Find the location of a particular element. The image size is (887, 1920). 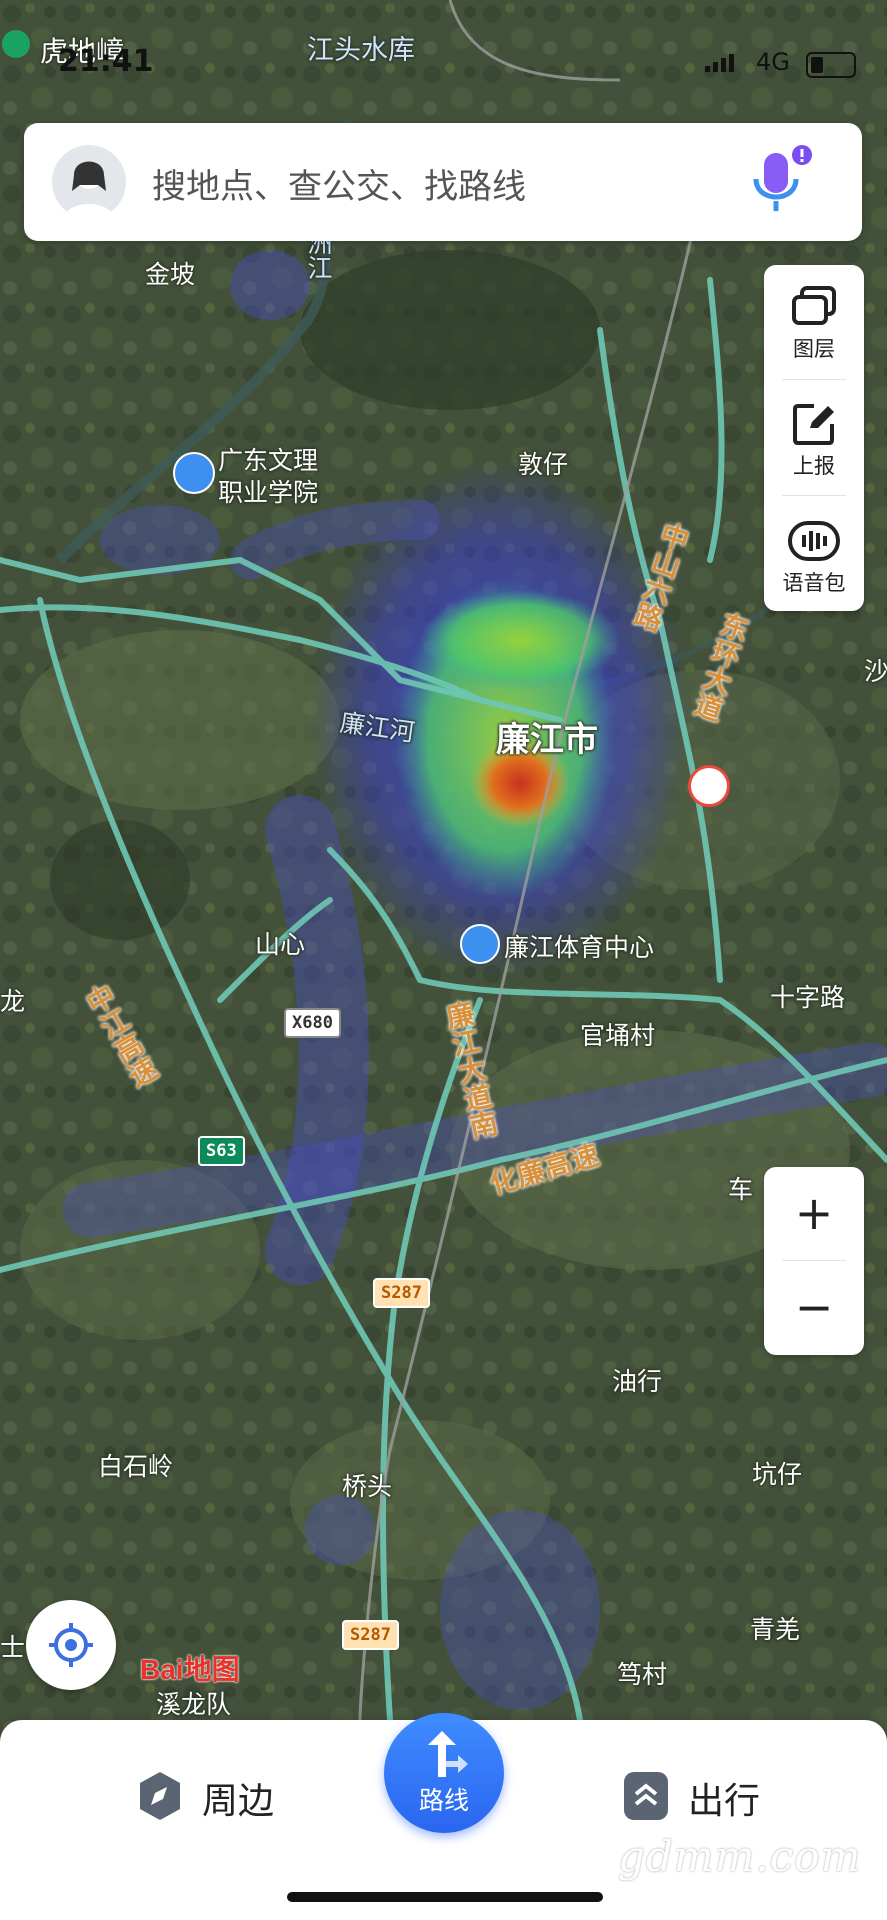

place-label: 坑仔 is located at coordinates (777, 1474).